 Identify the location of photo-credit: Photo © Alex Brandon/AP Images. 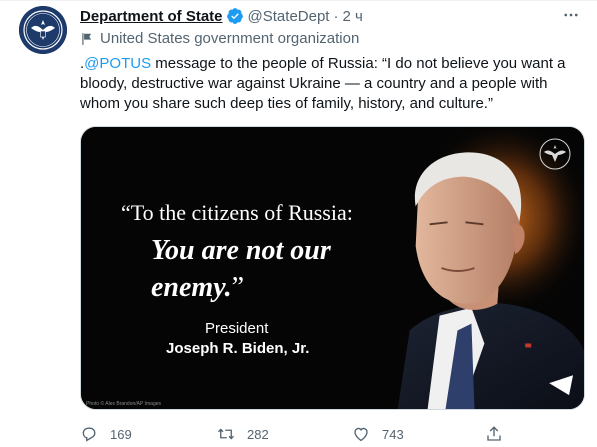
(124, 404).